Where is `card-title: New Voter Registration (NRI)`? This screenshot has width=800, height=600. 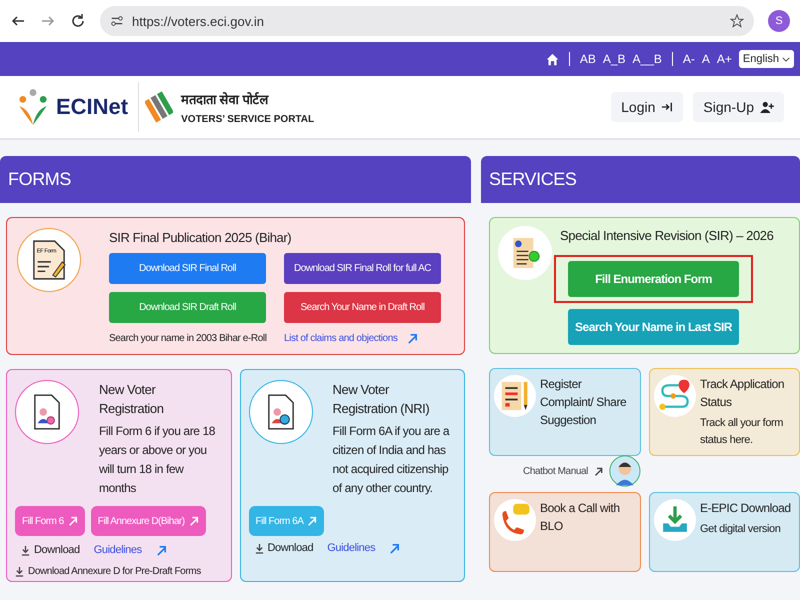 card-title: New Voter Registration (NRI) is located at coordinates (381, 399).